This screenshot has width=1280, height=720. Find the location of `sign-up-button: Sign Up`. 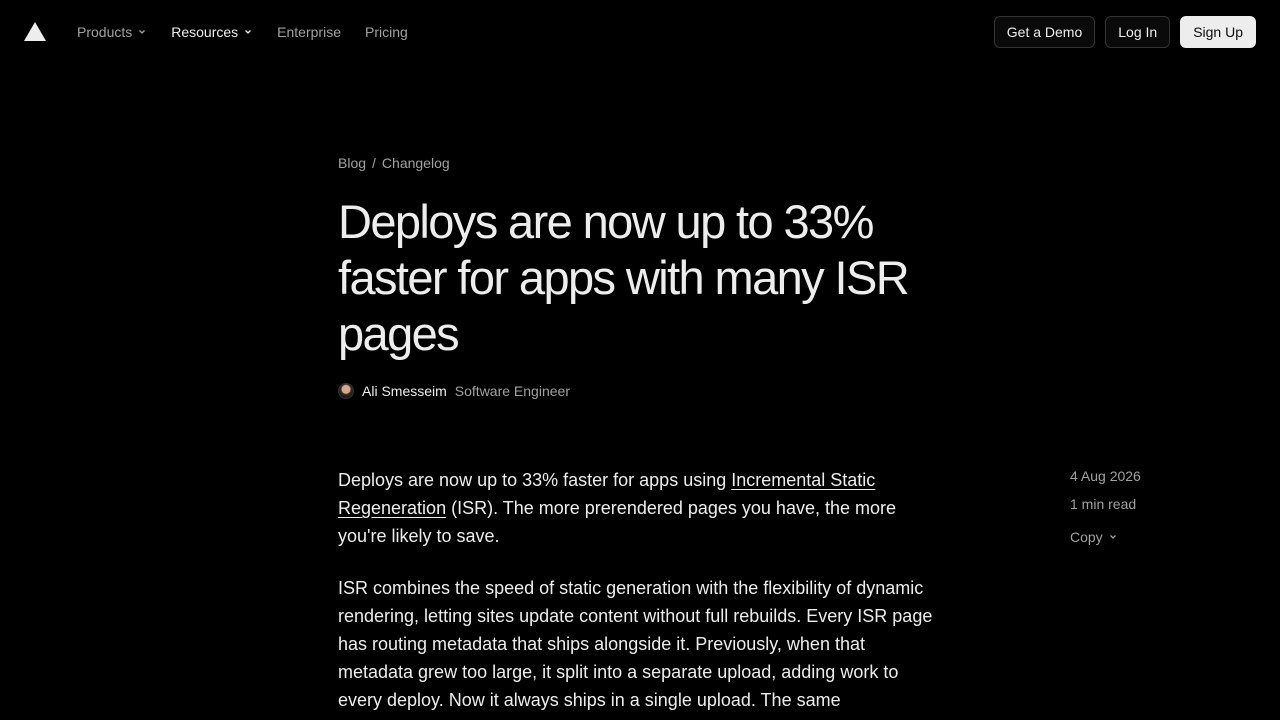

sign-up-button: Sign Up is located at coordinates (1218, 32).